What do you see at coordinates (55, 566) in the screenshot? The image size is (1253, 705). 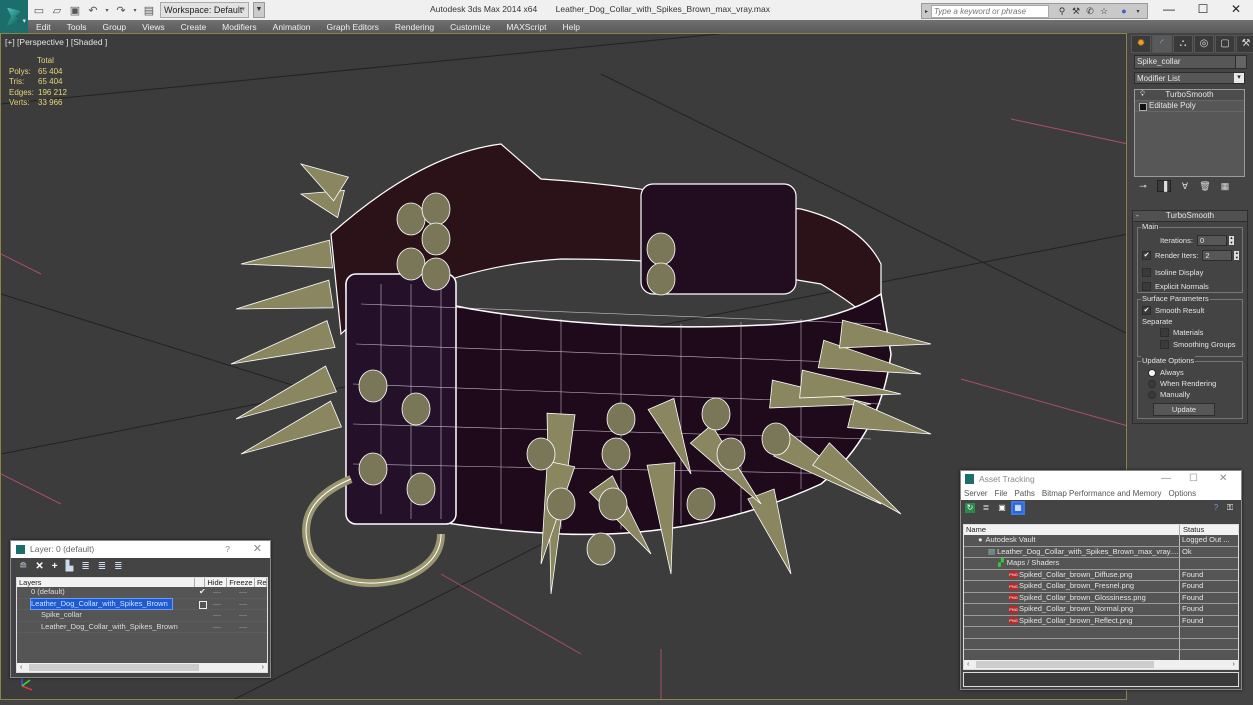 I see `add-to-layer-icon: +` at bounding box center [55, 566].